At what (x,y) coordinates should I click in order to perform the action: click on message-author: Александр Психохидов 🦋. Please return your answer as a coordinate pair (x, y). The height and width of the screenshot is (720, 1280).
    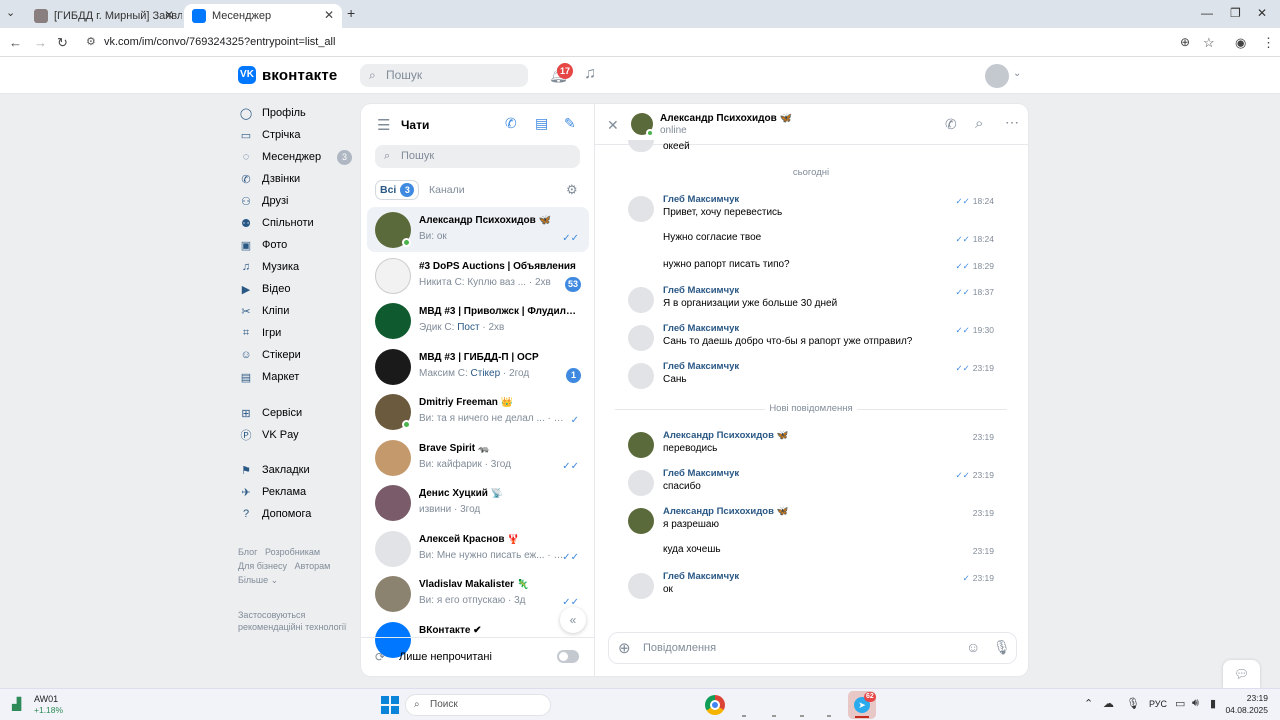
    Looking at the image, I should click on (725, 511).